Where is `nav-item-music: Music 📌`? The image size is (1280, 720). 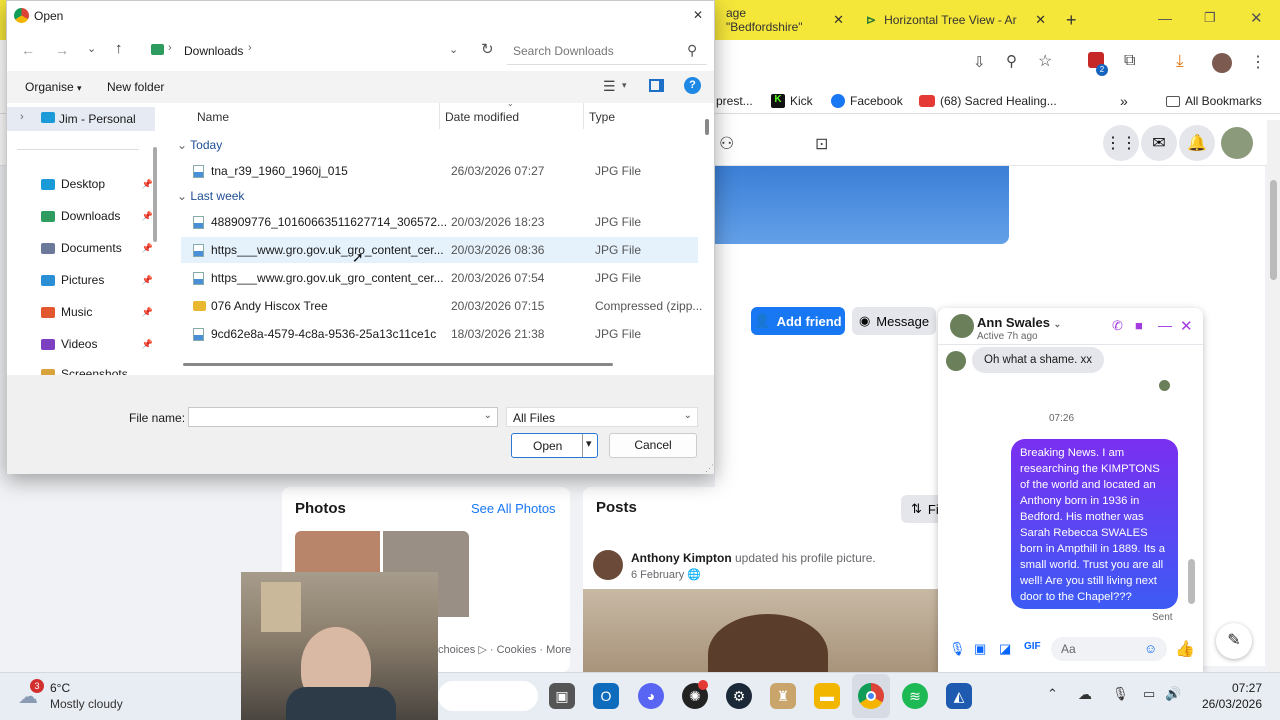
nav-item-music: Music 📌 is located at coordinates (97, 312).